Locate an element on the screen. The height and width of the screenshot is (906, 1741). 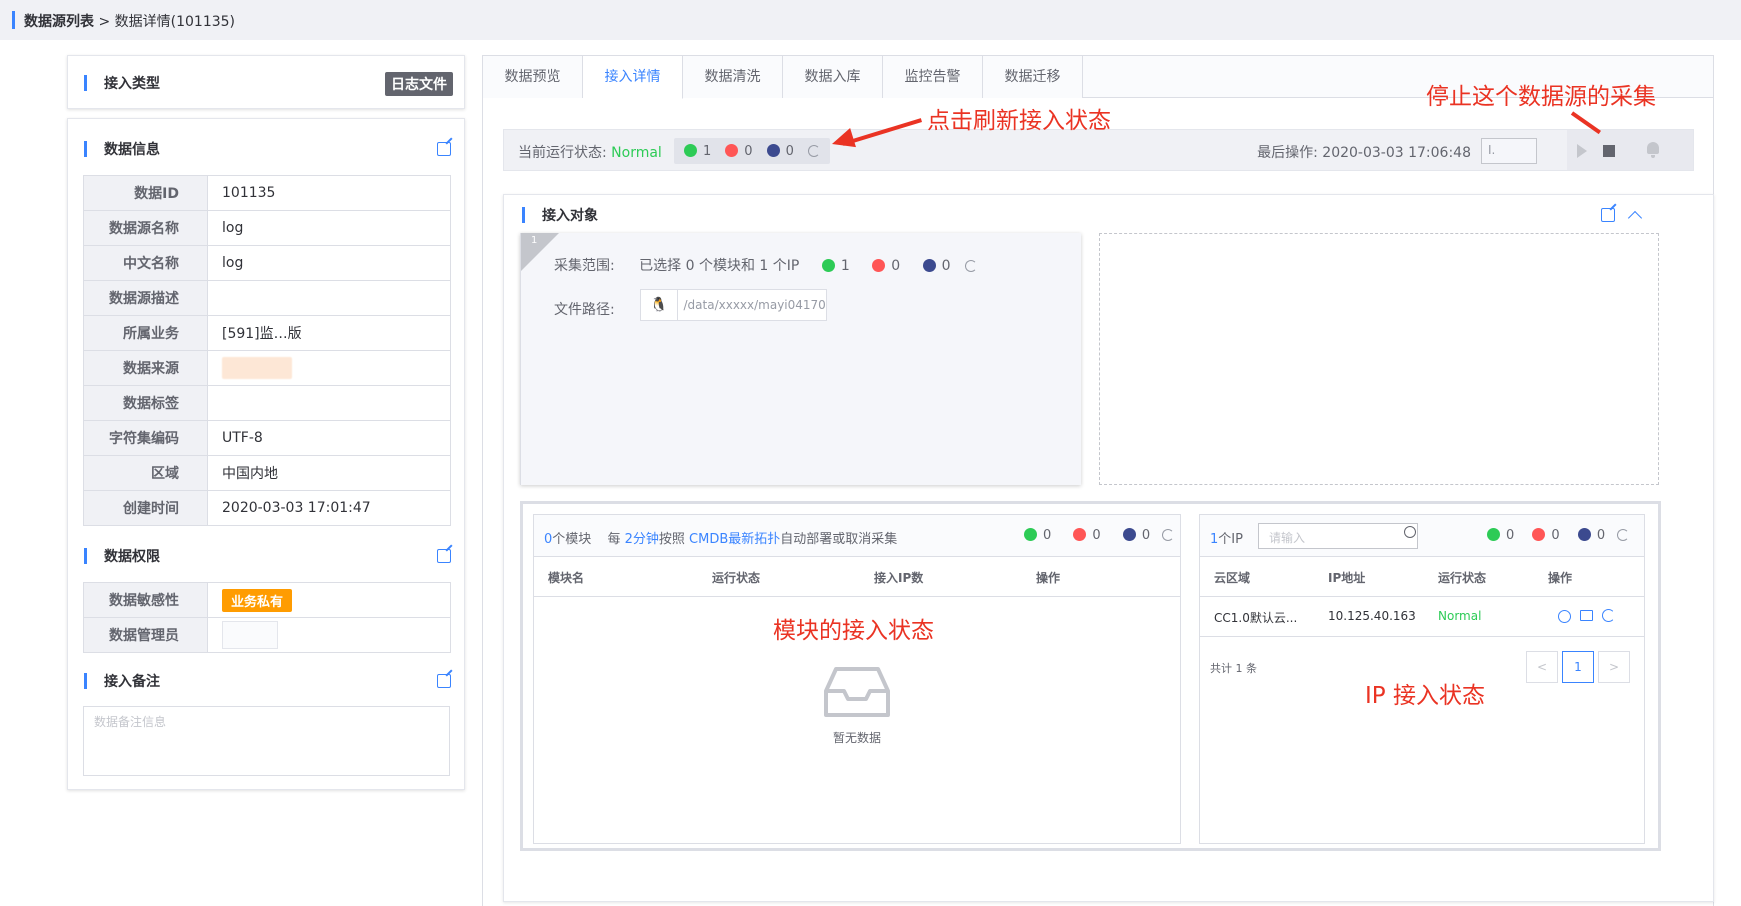
scope-orange-count: 0 is located at coordinates (896, 266).